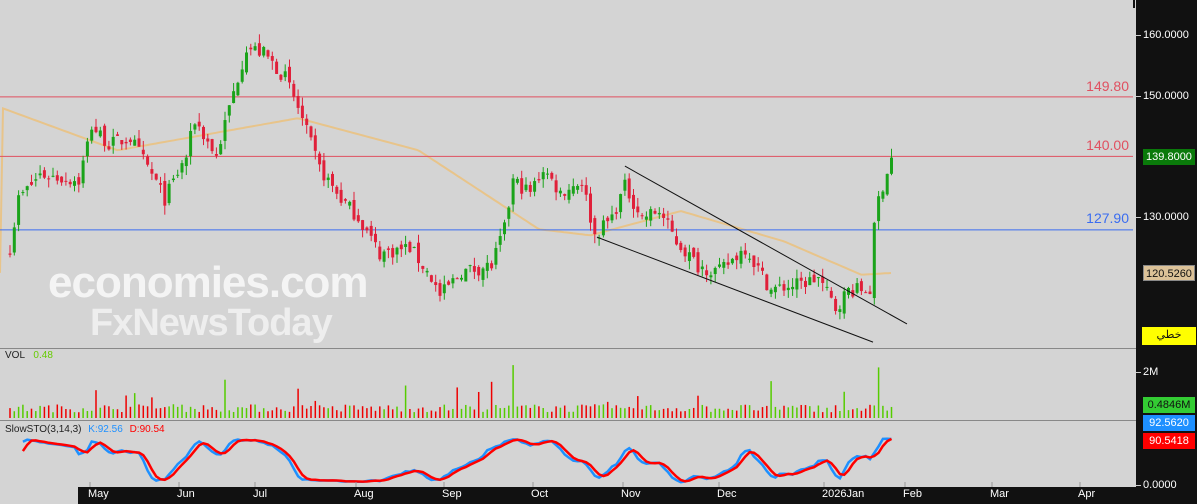 This screenshot has width=1197, height=504. I want to click on chart-style-button: خطي, so click(1169, 336).